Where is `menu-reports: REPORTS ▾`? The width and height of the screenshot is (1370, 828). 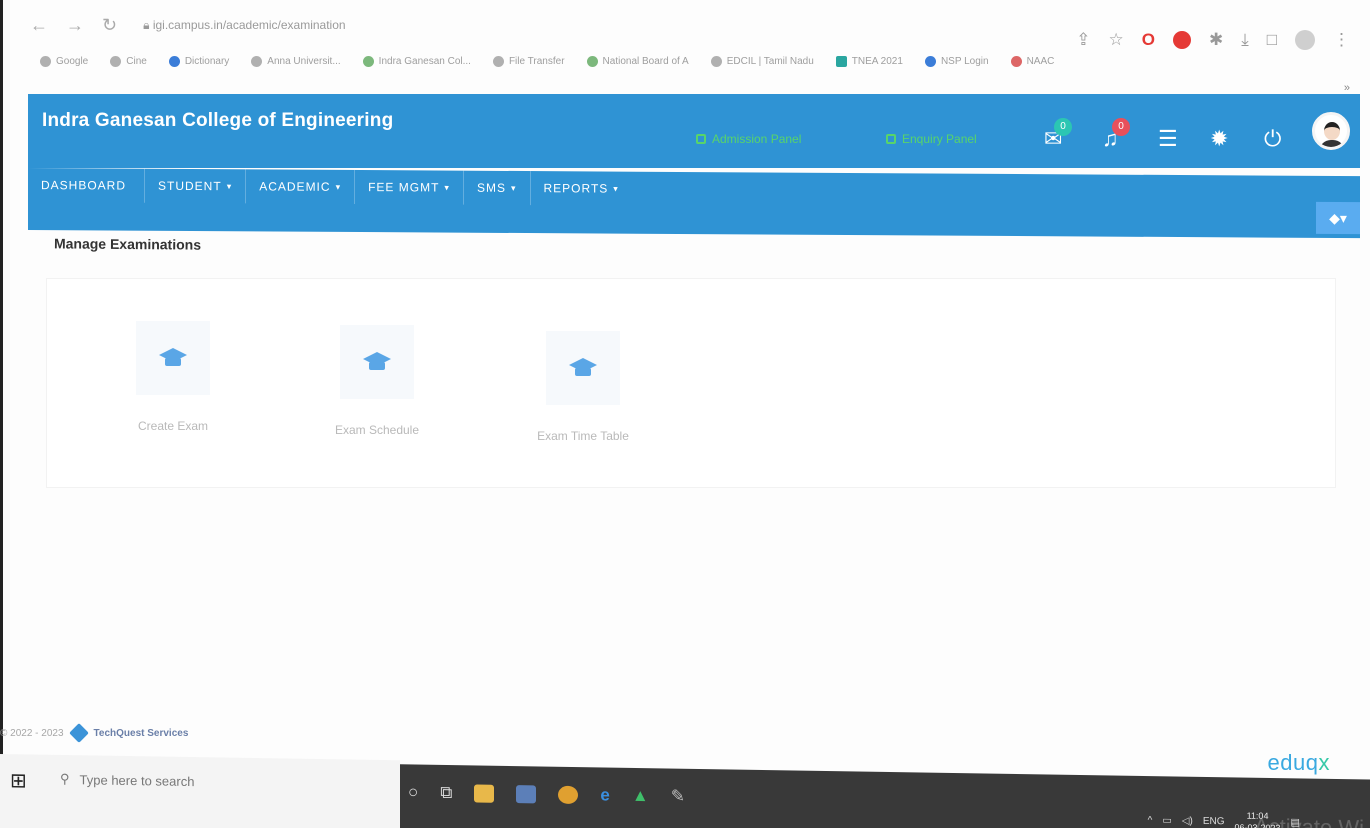
menu-reports: REPORTS ▾ is located at coordinates (581, 188).